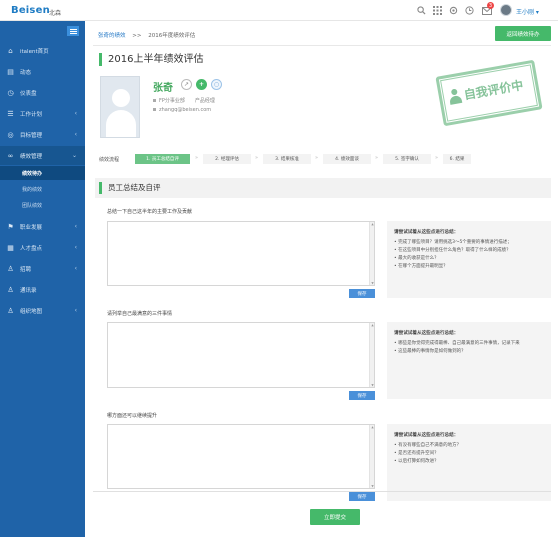 The height and width of the screenshot is (537, 558). I want to click on employee-title: 产品经理, so click(204, 101).